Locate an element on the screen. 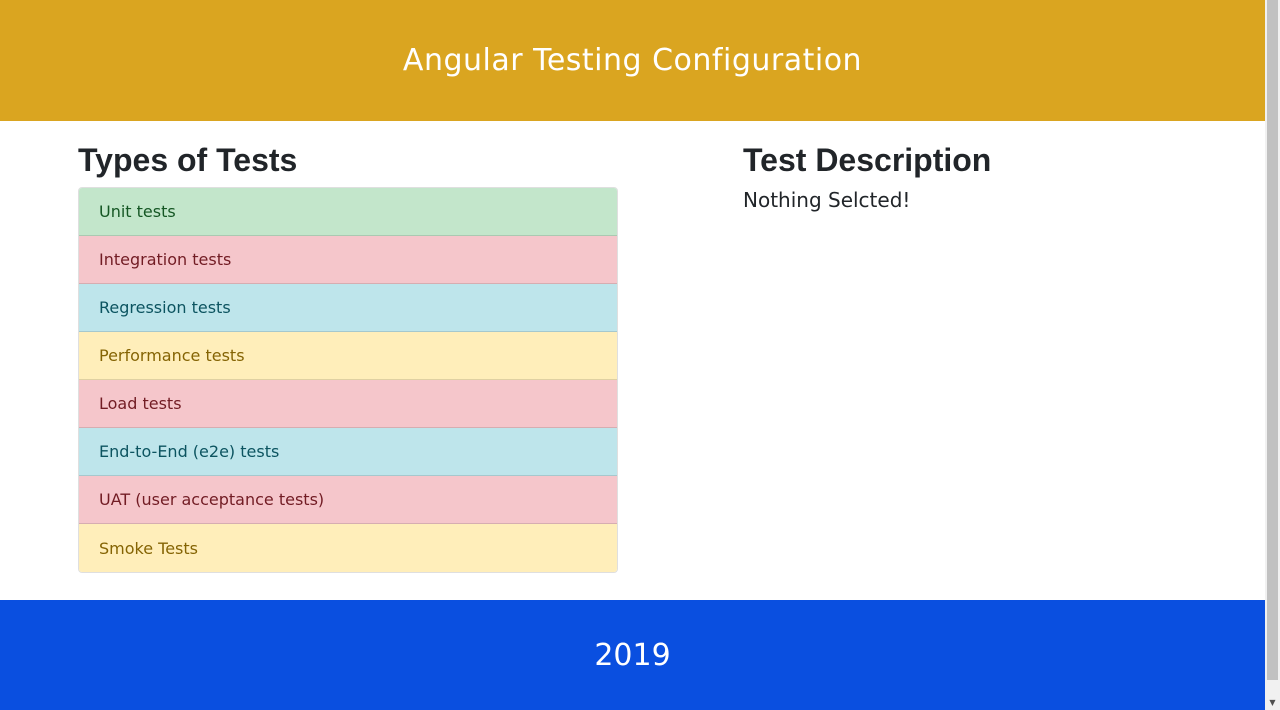  test-item-unit: Unit tests is located at coordinates (348, 212).